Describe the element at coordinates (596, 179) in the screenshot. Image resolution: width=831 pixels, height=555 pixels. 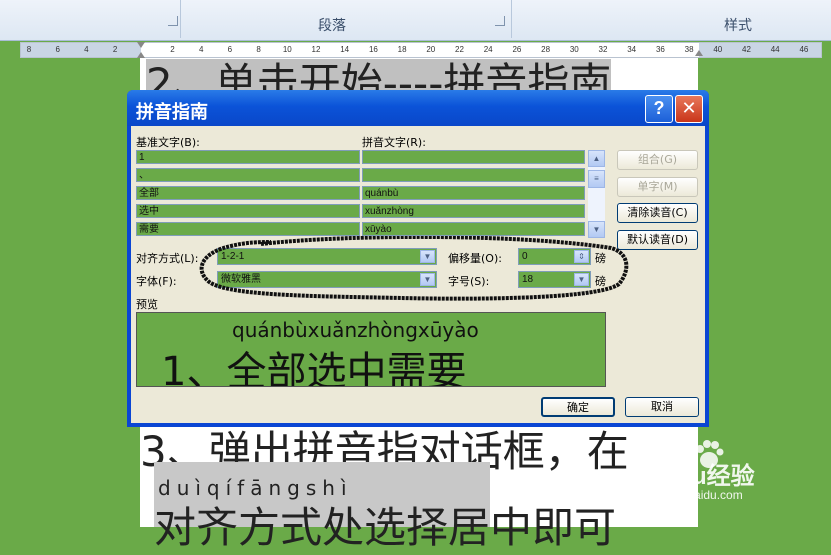
I see `scroll-thumb: ≡` at that location.